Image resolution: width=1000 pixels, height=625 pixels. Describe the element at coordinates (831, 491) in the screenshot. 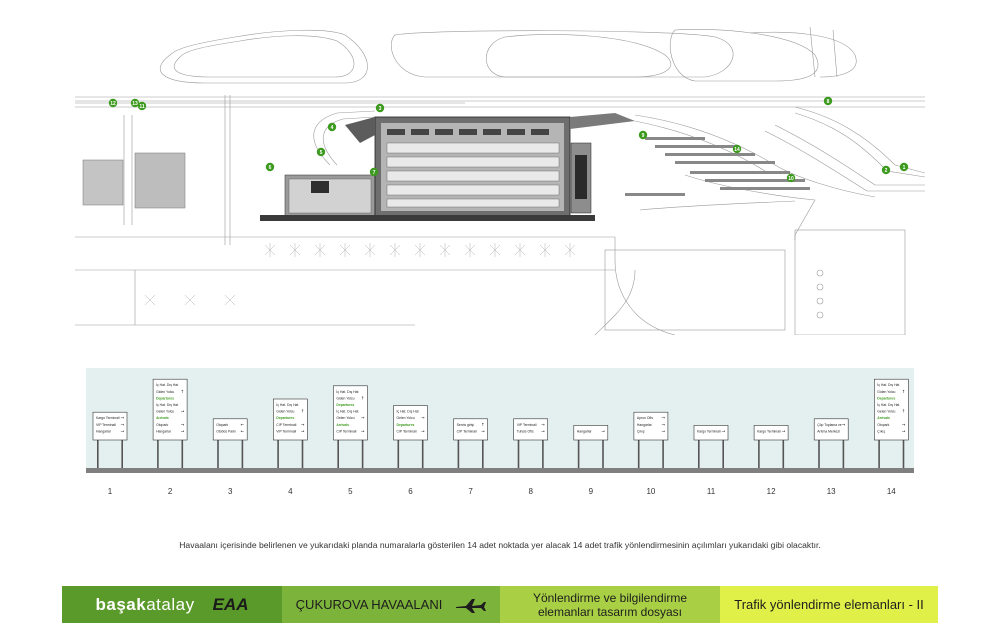

I see `sign-number-label: 13` at that location.